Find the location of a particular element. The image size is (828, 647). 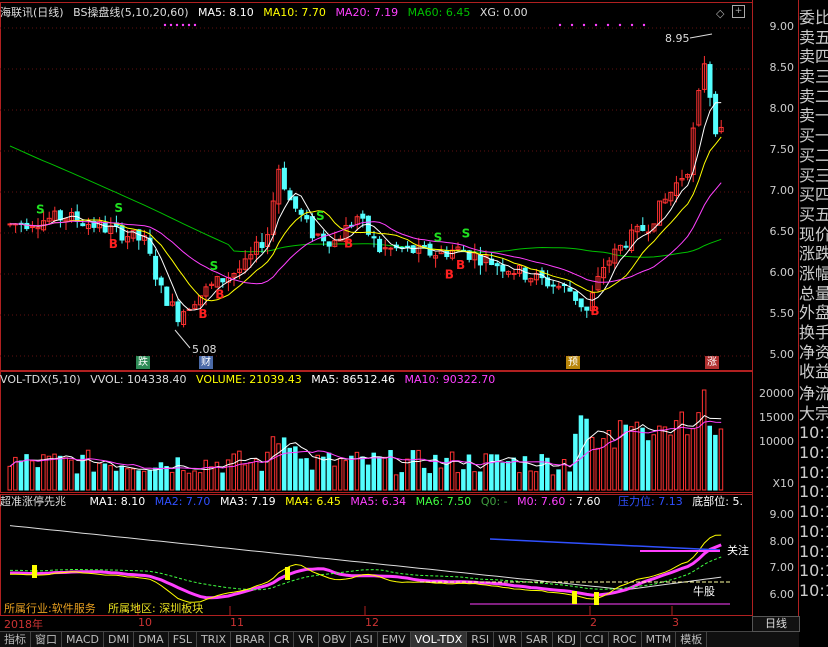

marker-rise: 涨 is located at coordinates (712, 362).